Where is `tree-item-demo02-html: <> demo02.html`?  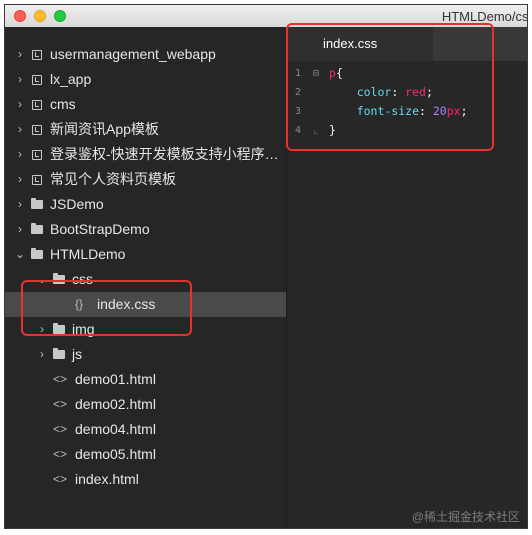
tree-item-demo02-html: <> demo02.html is located at coordinates (145, 404).